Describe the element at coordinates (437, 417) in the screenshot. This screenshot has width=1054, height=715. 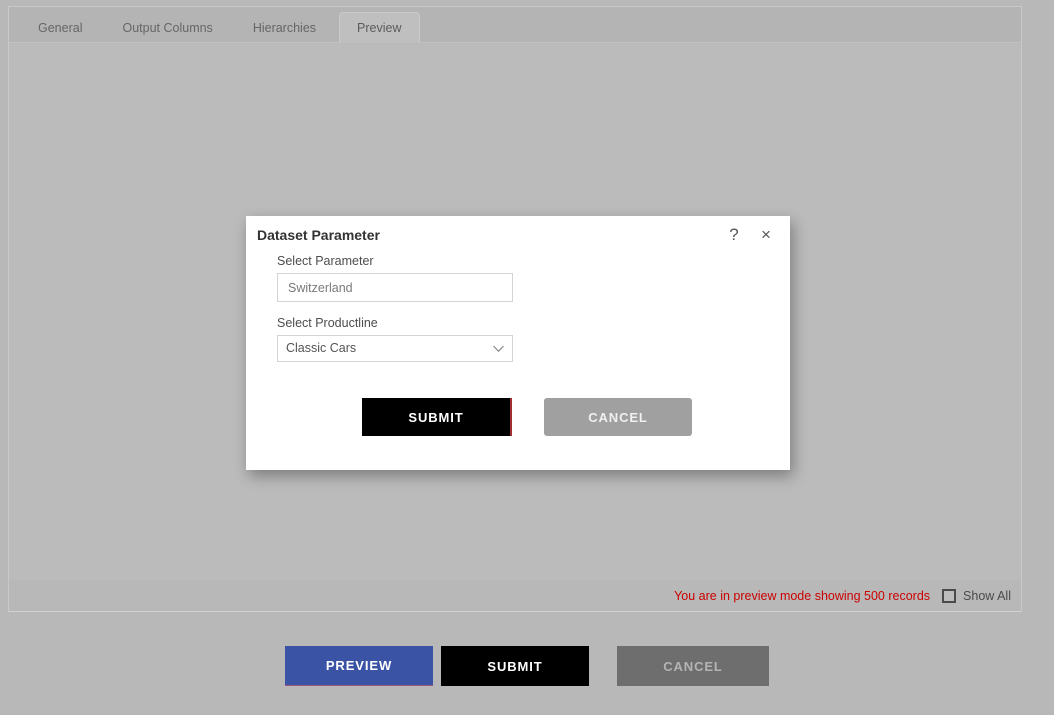
I see `dialog-submit-button: SUBMIT` at that location.